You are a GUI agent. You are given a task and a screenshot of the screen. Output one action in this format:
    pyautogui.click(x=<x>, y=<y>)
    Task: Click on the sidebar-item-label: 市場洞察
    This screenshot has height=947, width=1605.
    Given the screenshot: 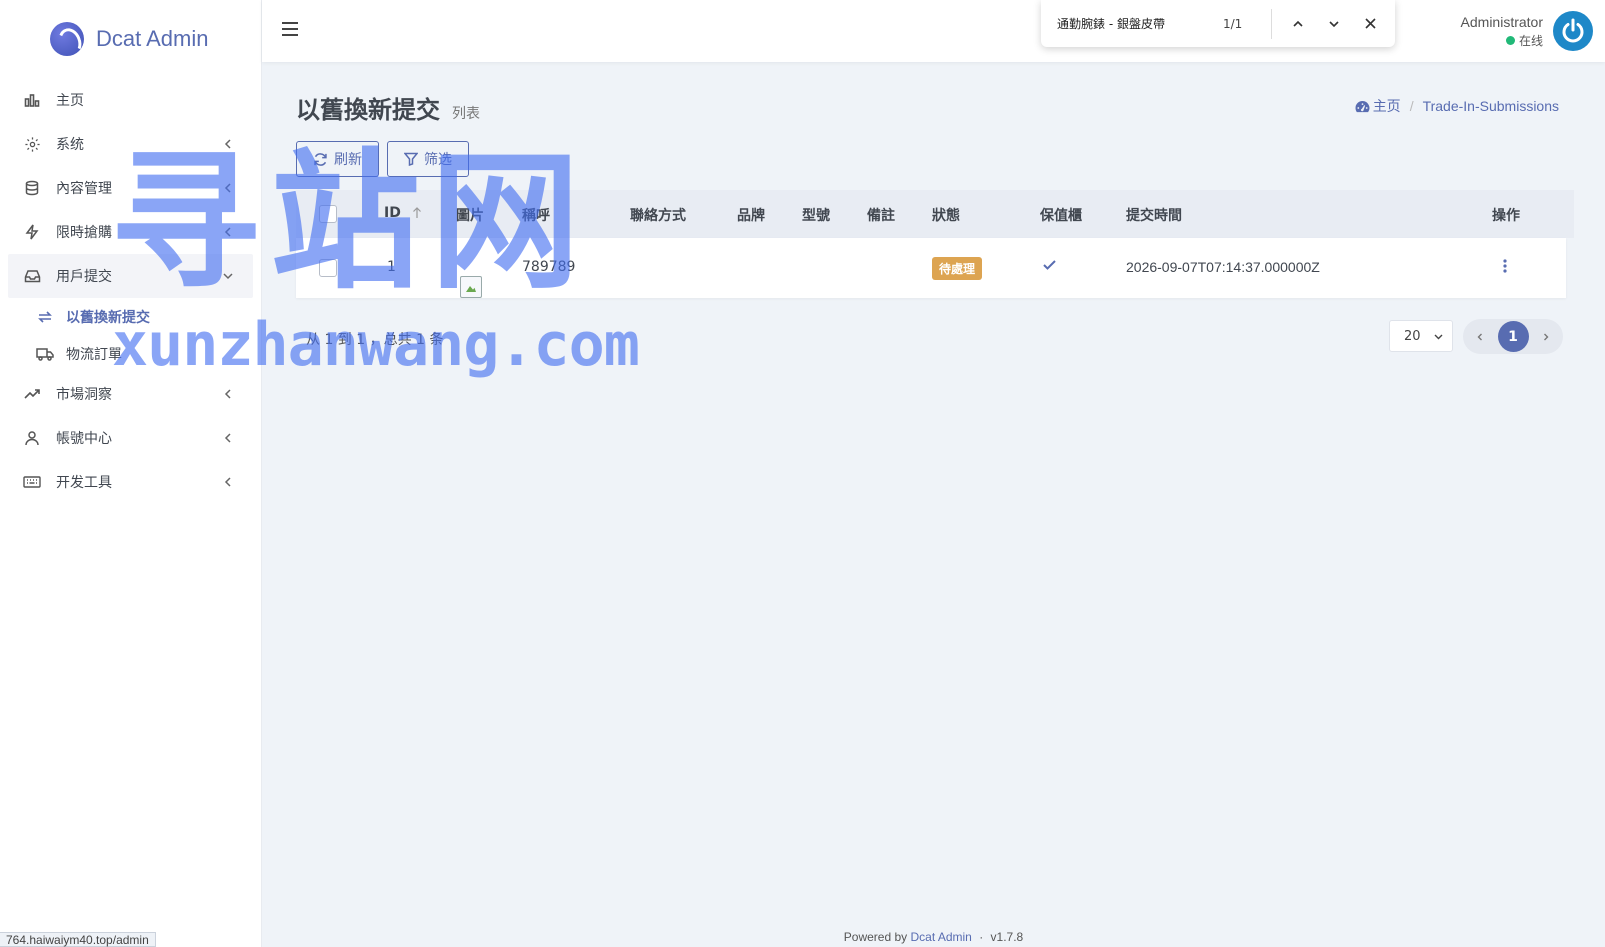 What is the action you would take?
    pyautogui.click(x=84, y=395)
    